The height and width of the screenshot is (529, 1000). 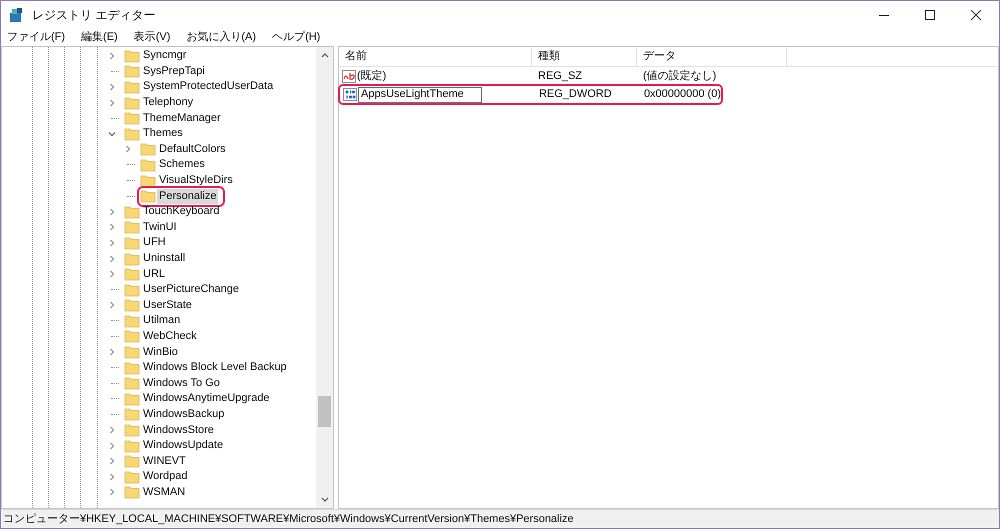 What do you see at coordinates (560, 76) in the screenshot?
I see `value-type: REG_SZ` at bounding box center [560, 76].